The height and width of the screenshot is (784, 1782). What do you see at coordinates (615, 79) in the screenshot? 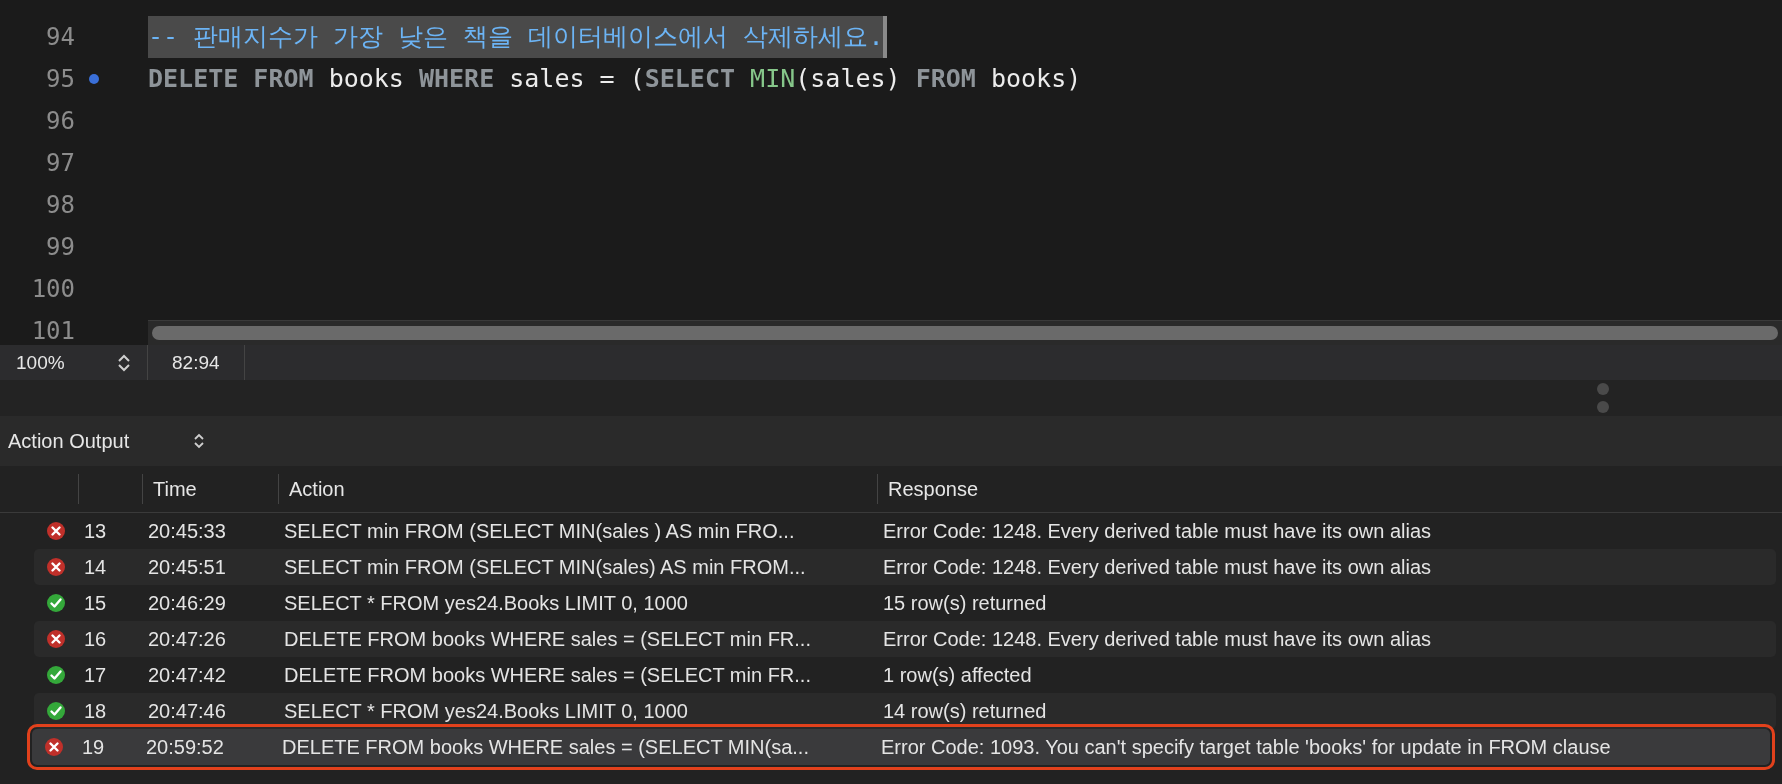
I see `code-line: DELETE FROM books WHERE sales = (SELECT MIN(sales) FROM books)` at bounding box center [615, 79].